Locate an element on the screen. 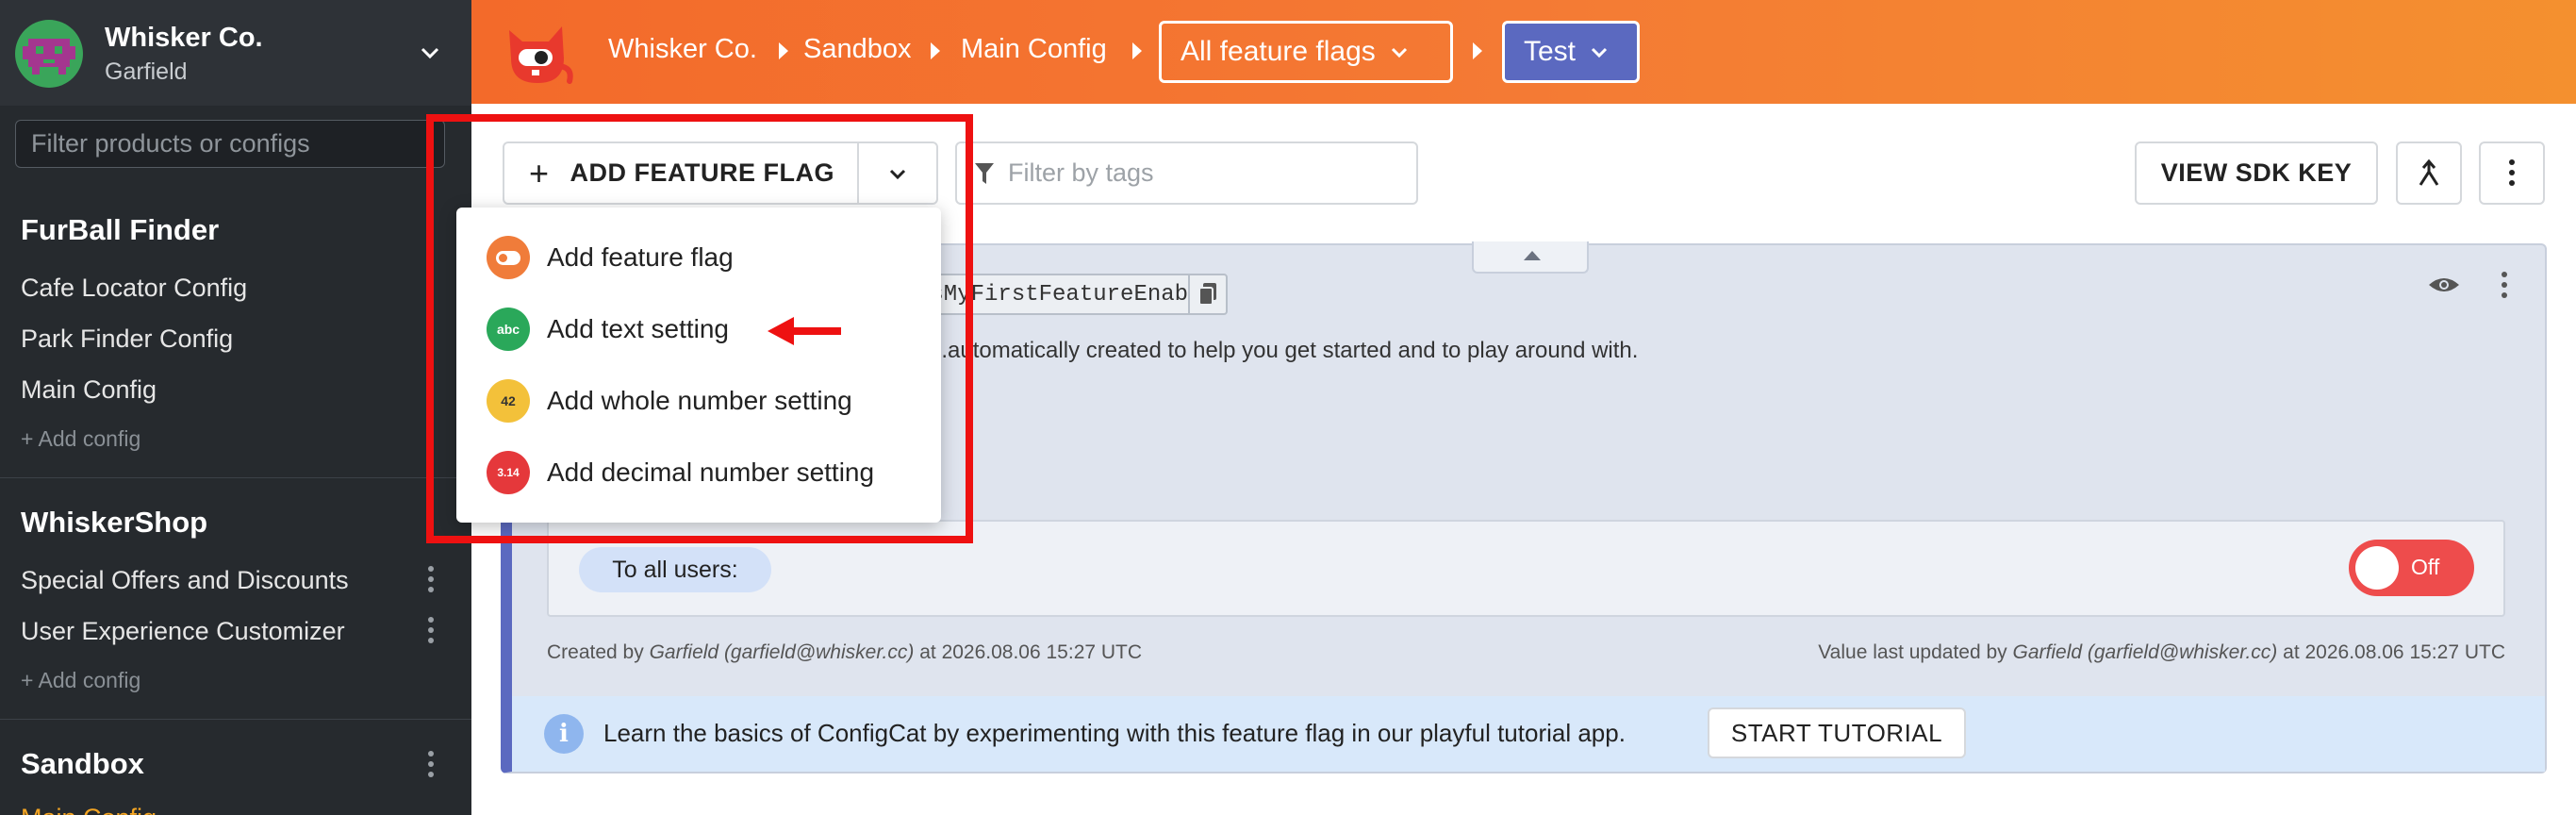 This screenshot has width=2576, height=815. copy-icon is located at coordinates (1207, 295).